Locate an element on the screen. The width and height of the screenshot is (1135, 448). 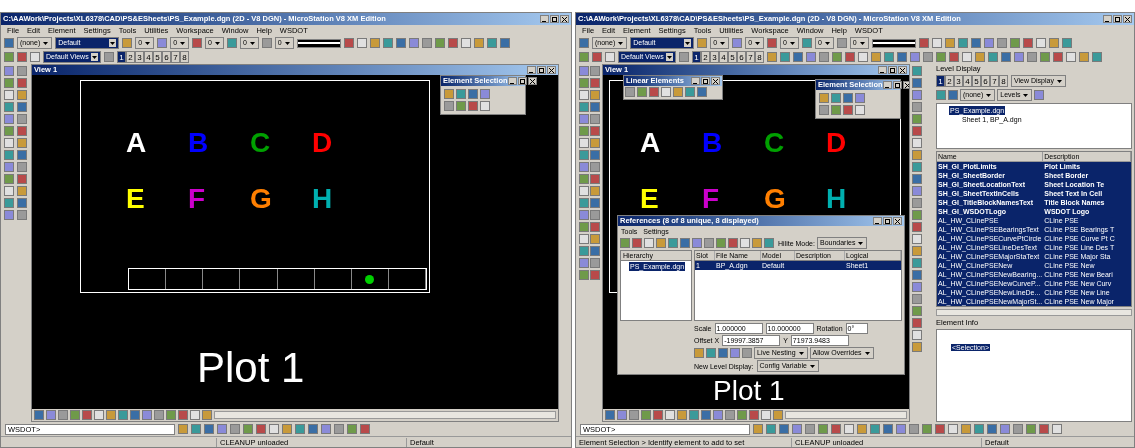
drawing-letter: H is located at coordinates (323, 199).